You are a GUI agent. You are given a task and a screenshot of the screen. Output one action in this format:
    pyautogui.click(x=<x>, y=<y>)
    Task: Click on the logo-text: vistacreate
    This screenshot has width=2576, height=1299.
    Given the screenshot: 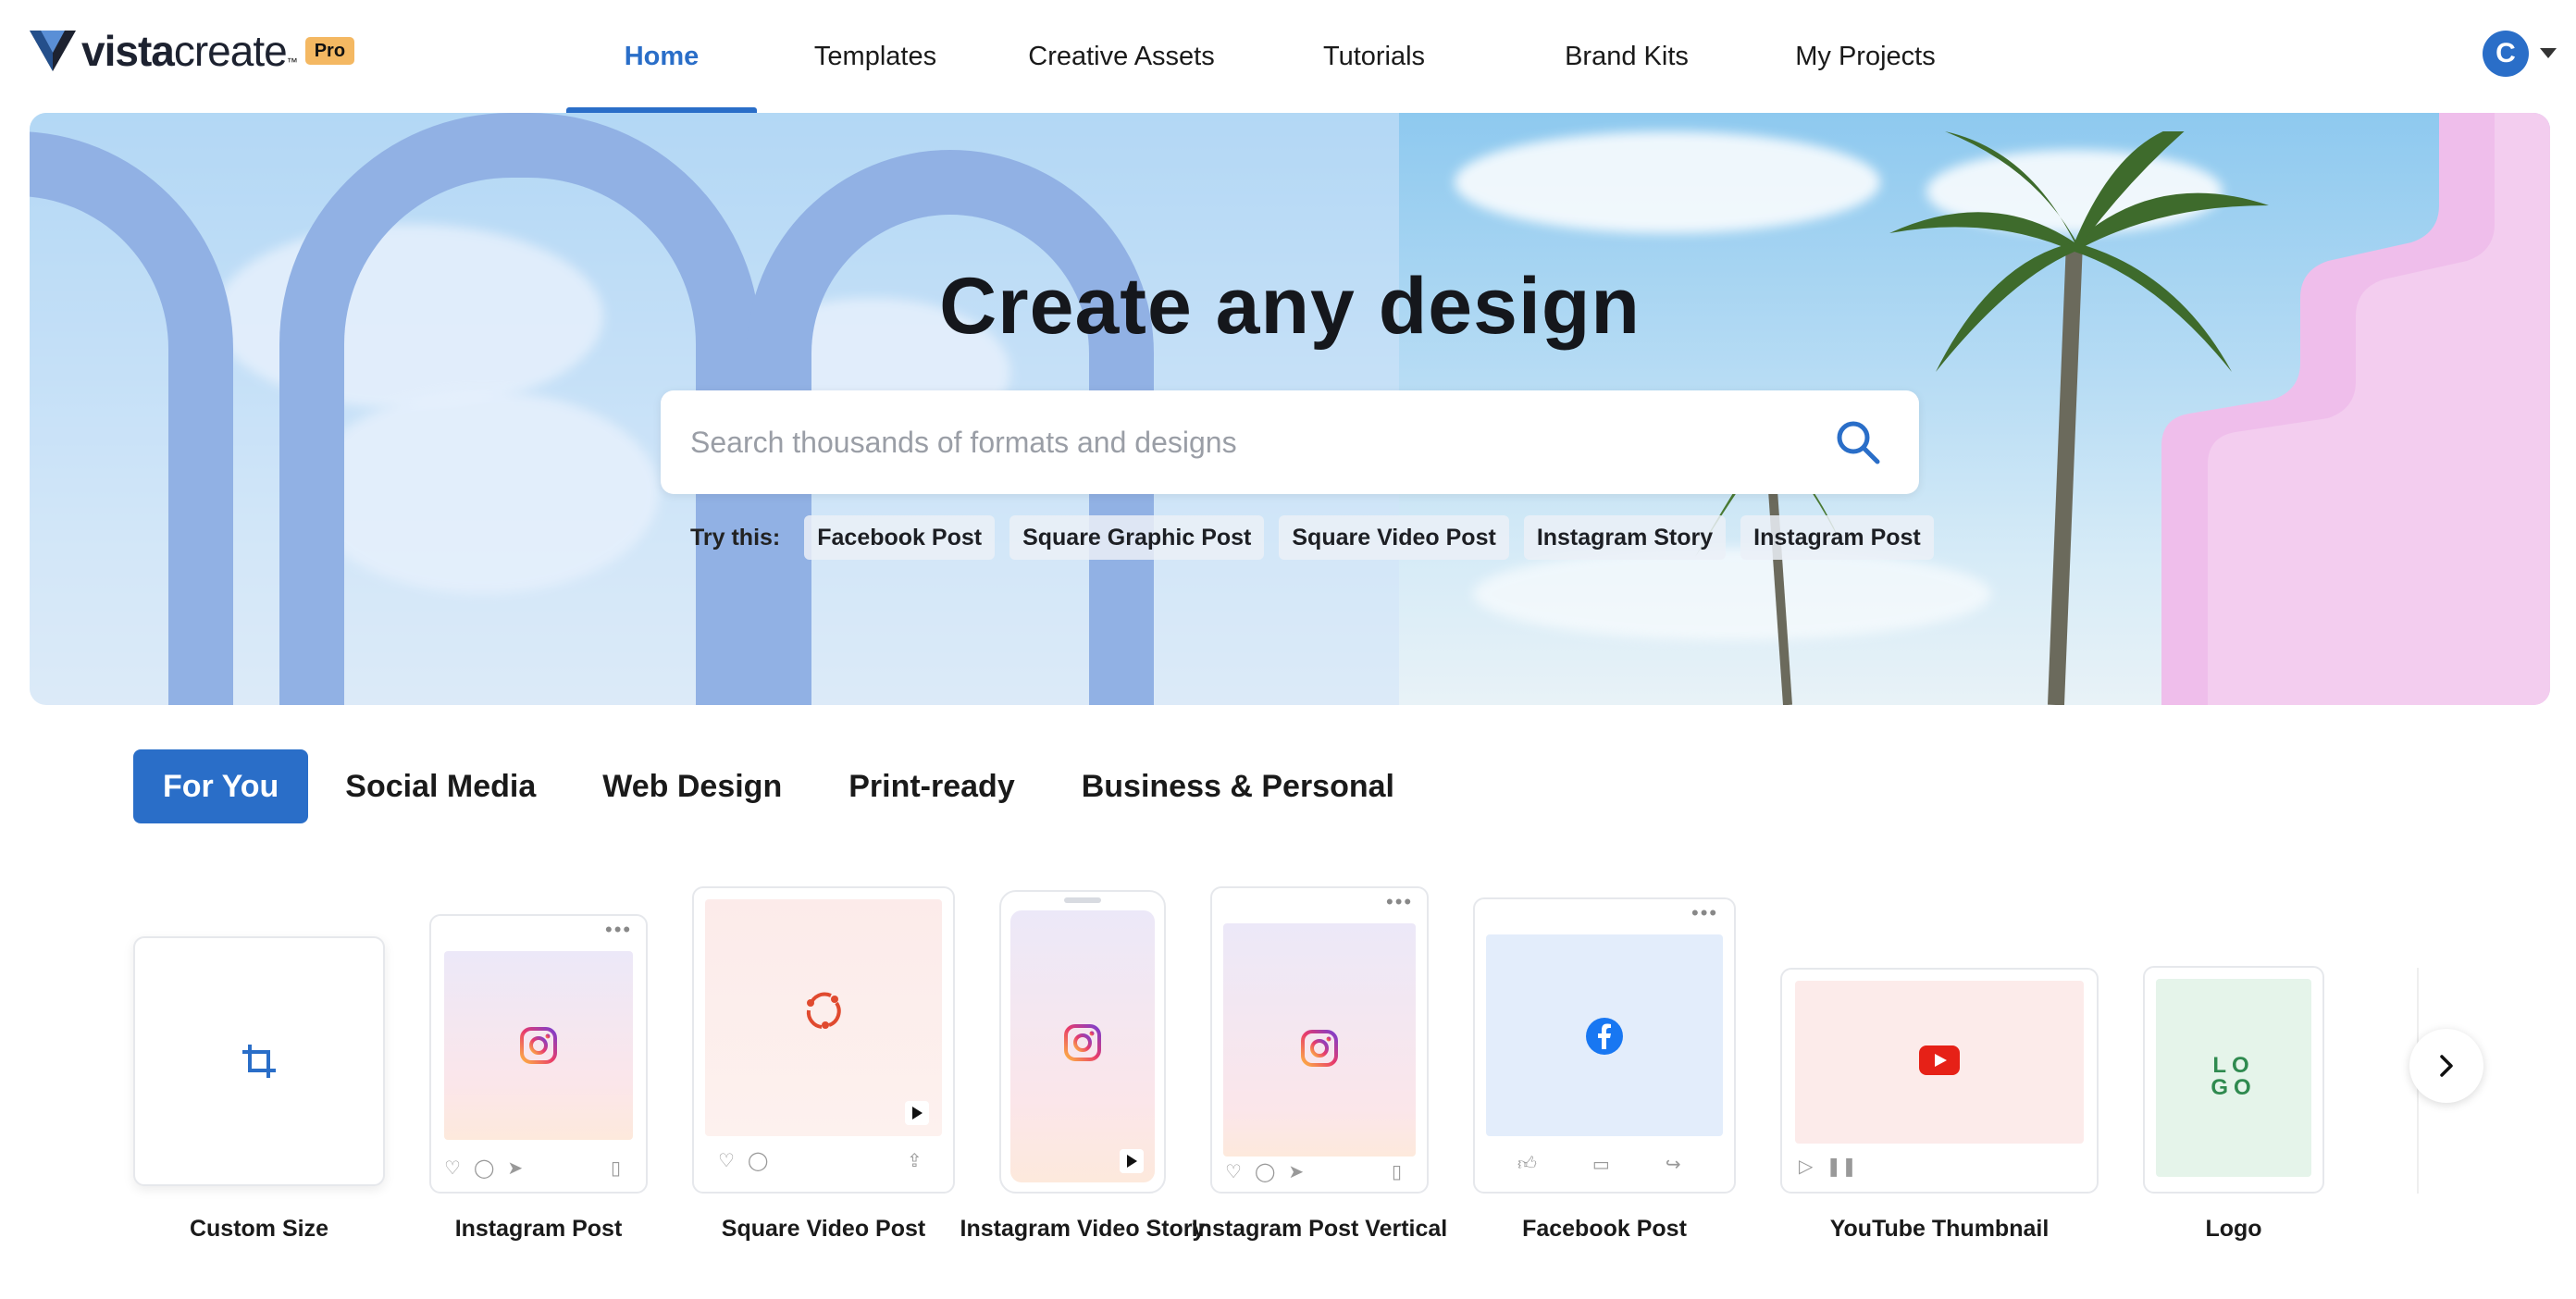 What is the action you would take?
    pyautogui.click(x=184, y=51)
    